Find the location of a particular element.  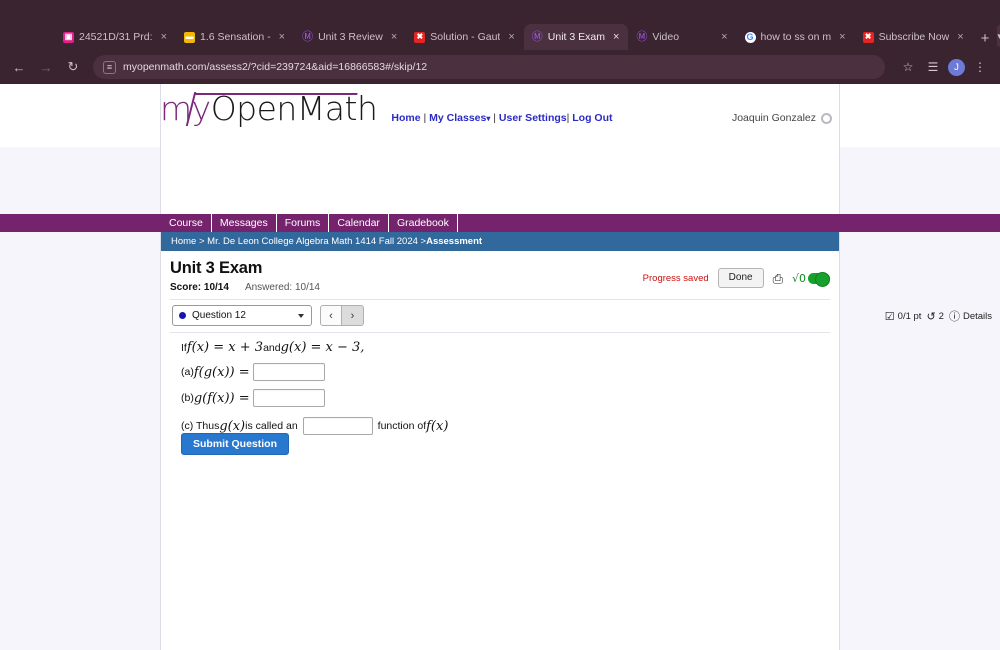

tab-title: 1.6 Sensation - is located at coordinates (235, 37).